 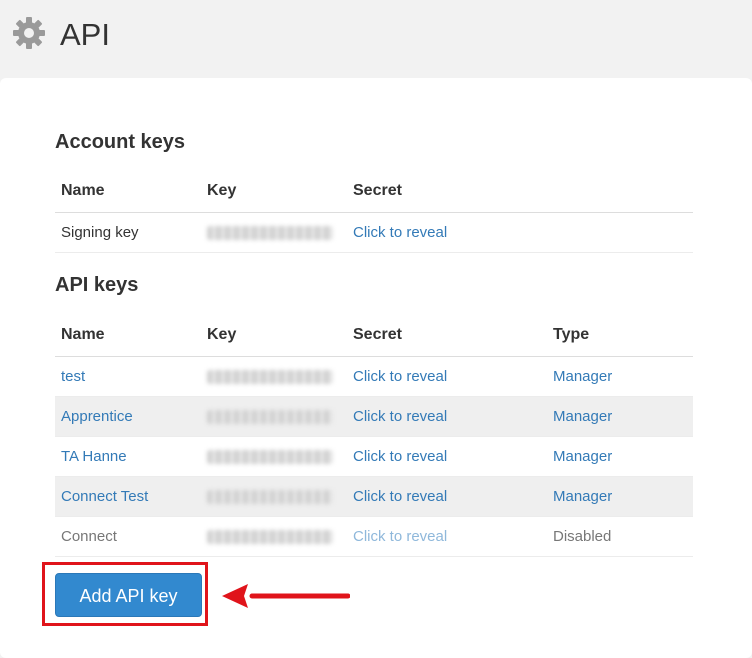 I want to click on api-key-name-link: test, so click(x=128, y=376).